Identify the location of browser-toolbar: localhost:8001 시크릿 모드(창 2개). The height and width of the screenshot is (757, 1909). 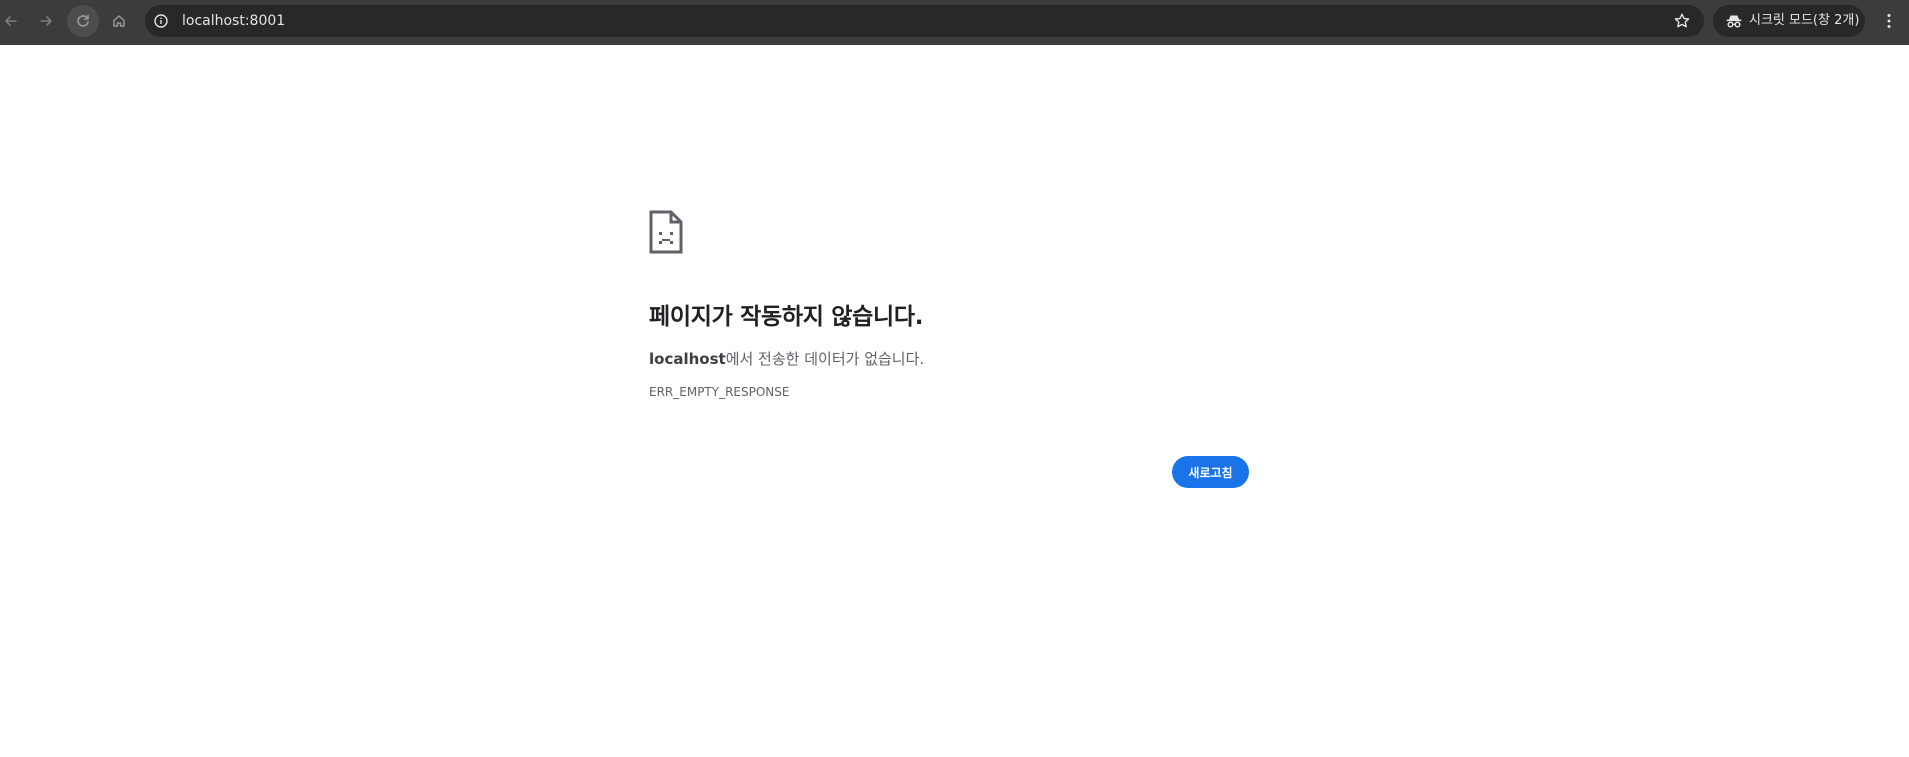
(954, 22).